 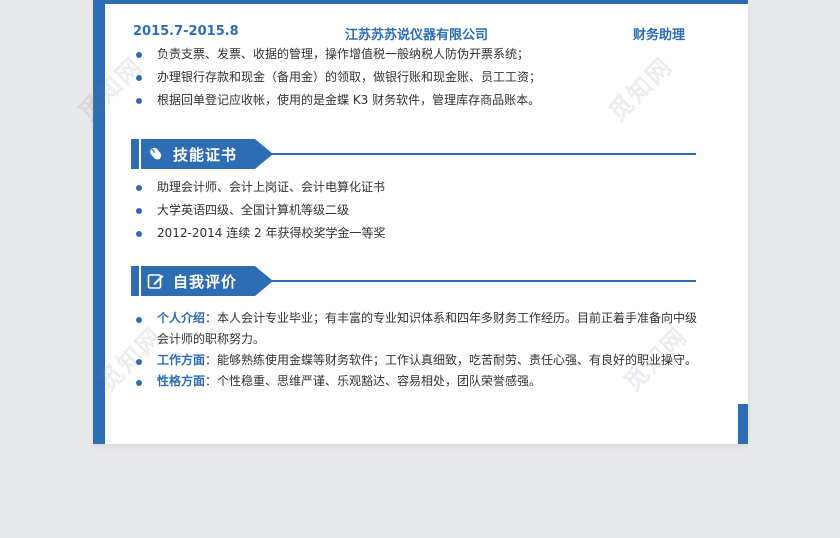 I want to click on item-text: 能够熟练使用金蝶等财务软件；工作认真细致，吃苦耐劳、责任心强、有良好的职业操守。, so click(x=457, y=360).